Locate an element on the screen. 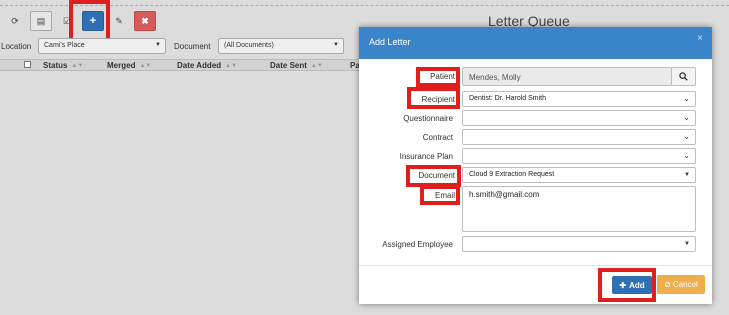  document-select: Cloud 9 Extraction Request ▼ is located at coordinates (579, 175).